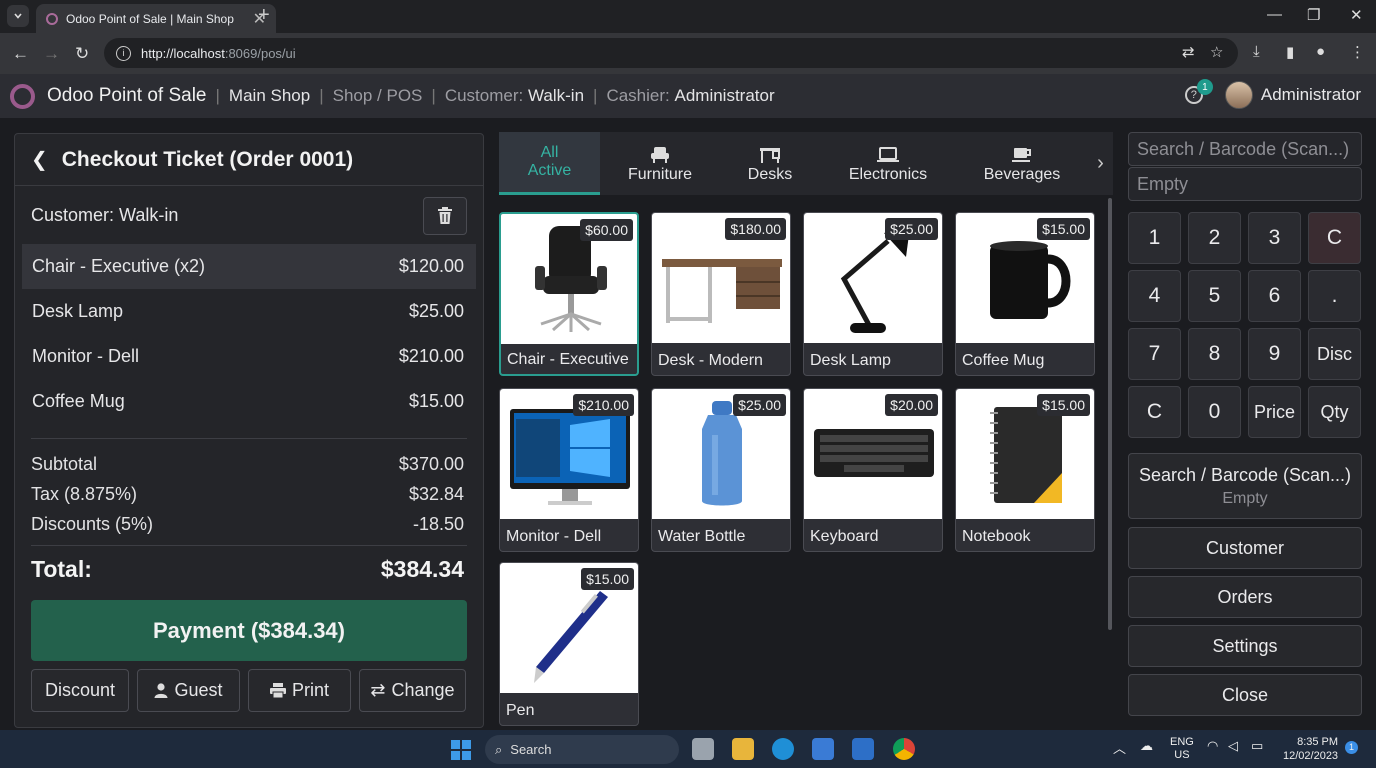 The height and width of the screenshot is (768, 1376). Describe the element at coordinates (1274, 296) in the screenshot. I see `key-6: 6` at that location.